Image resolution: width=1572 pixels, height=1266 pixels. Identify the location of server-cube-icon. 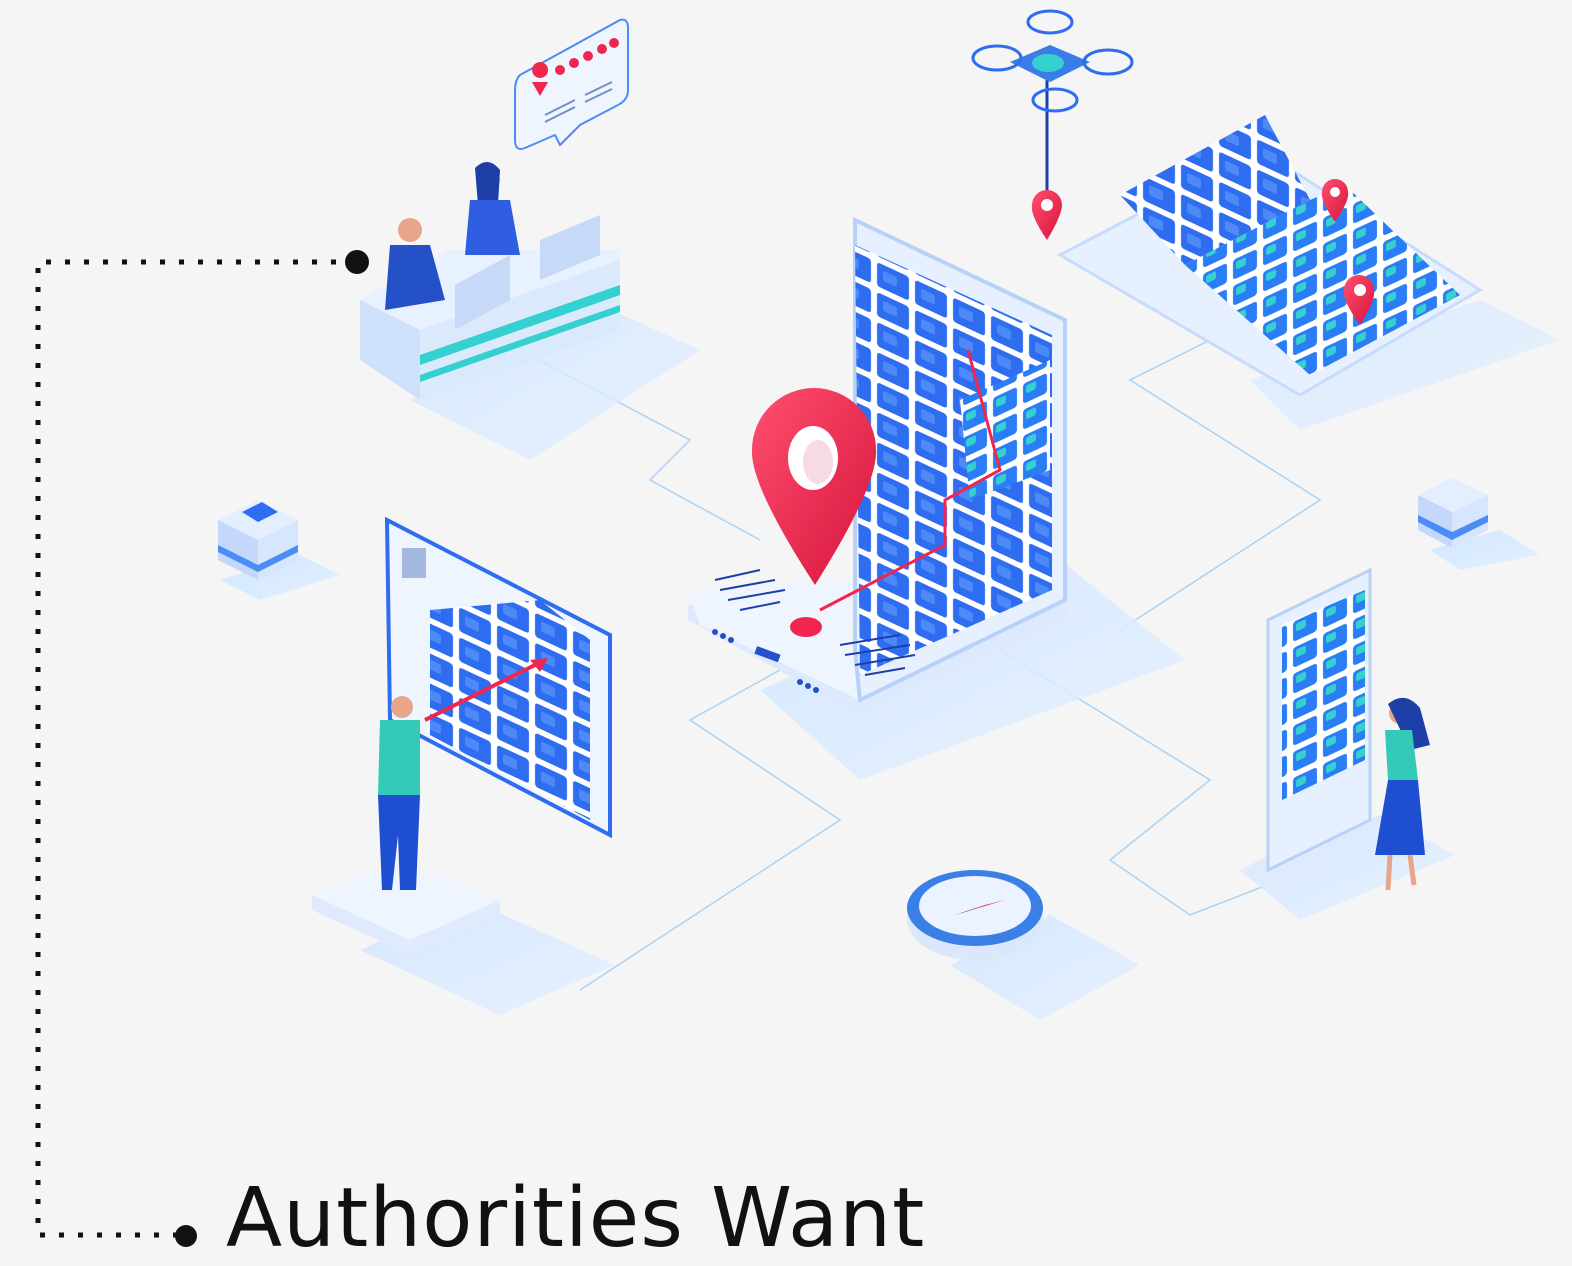
(279, 550).